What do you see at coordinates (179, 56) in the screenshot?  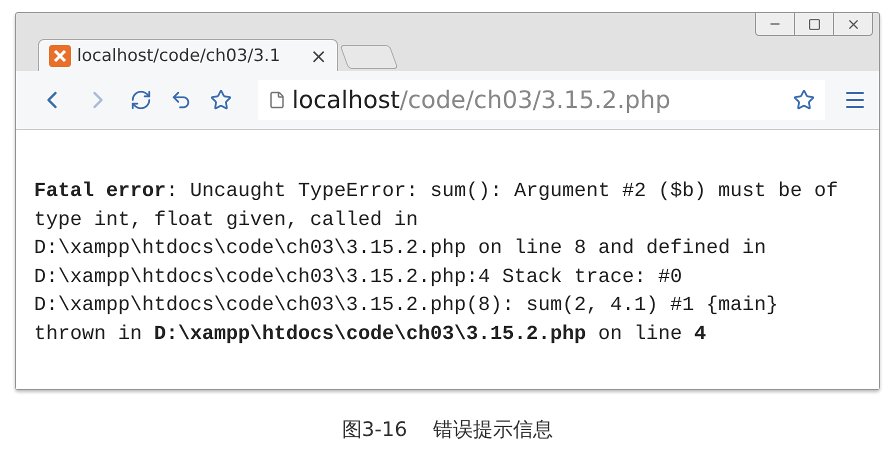 I see `tab-title: localhost/code/ch03/3.1` at bounding box center [179, 56].